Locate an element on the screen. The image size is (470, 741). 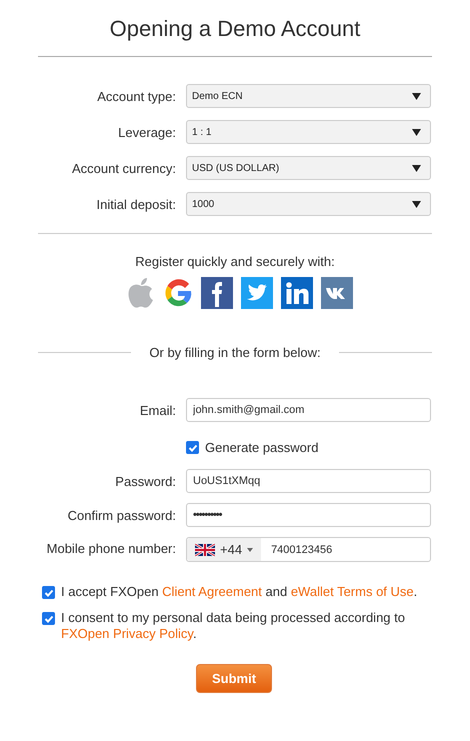
twitter-icon is located at coordinates (257, 293).